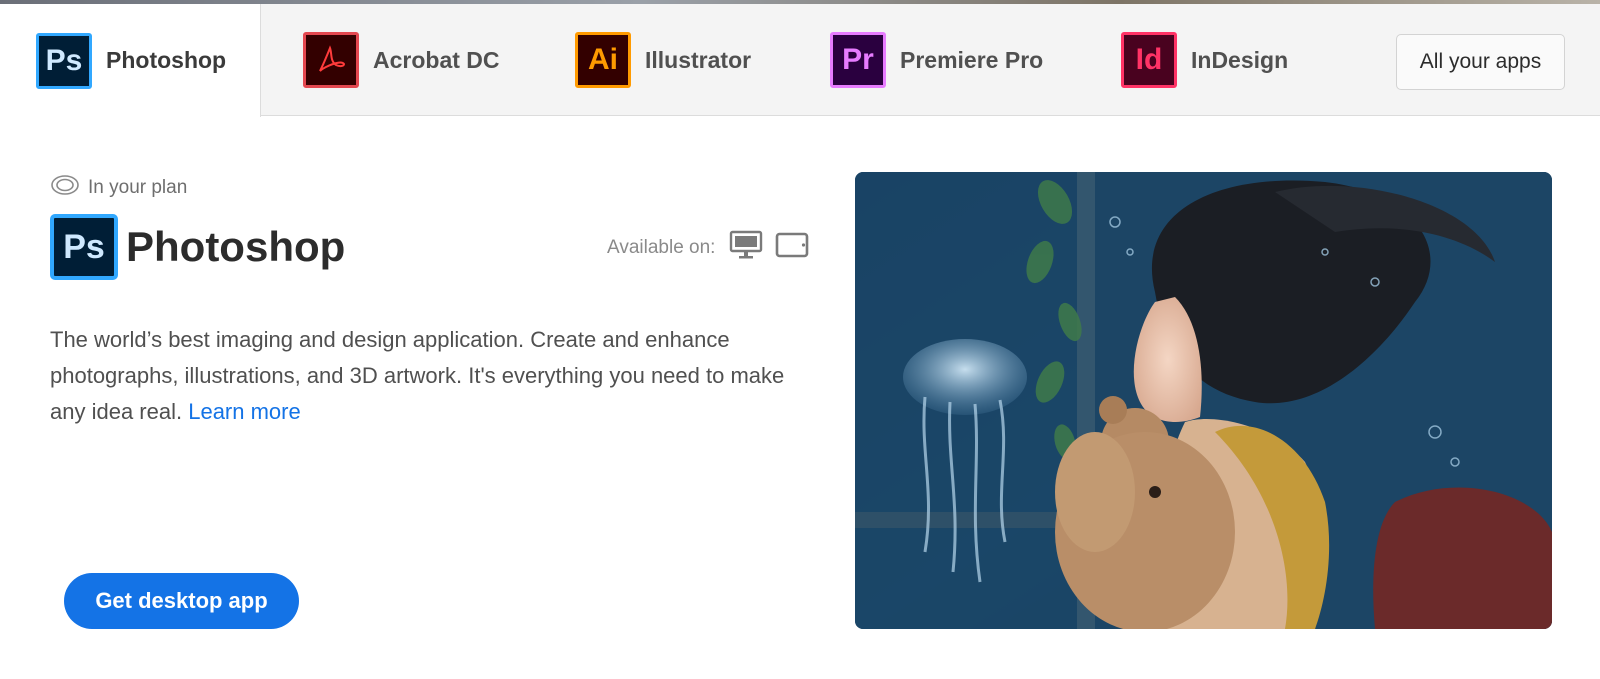 The height and width of the screenshot is (679, 1600). I want to click on available-label: Available on:, so click(661, 247).